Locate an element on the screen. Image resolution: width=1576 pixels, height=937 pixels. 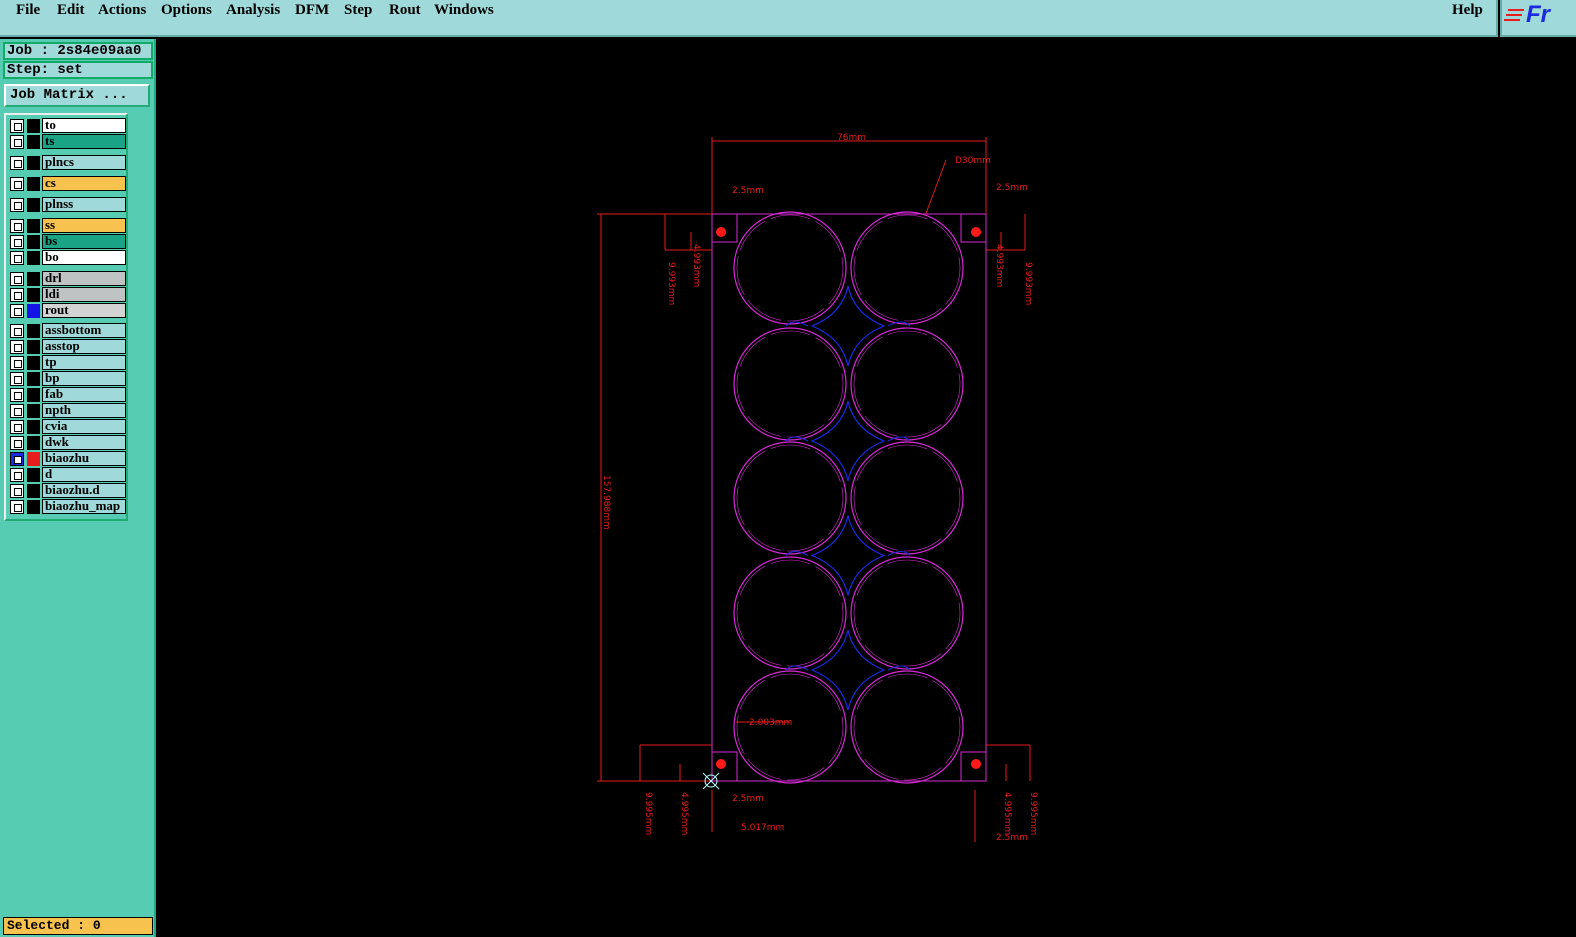
layer-name: biaozhu is located at coordinates (84, 458).